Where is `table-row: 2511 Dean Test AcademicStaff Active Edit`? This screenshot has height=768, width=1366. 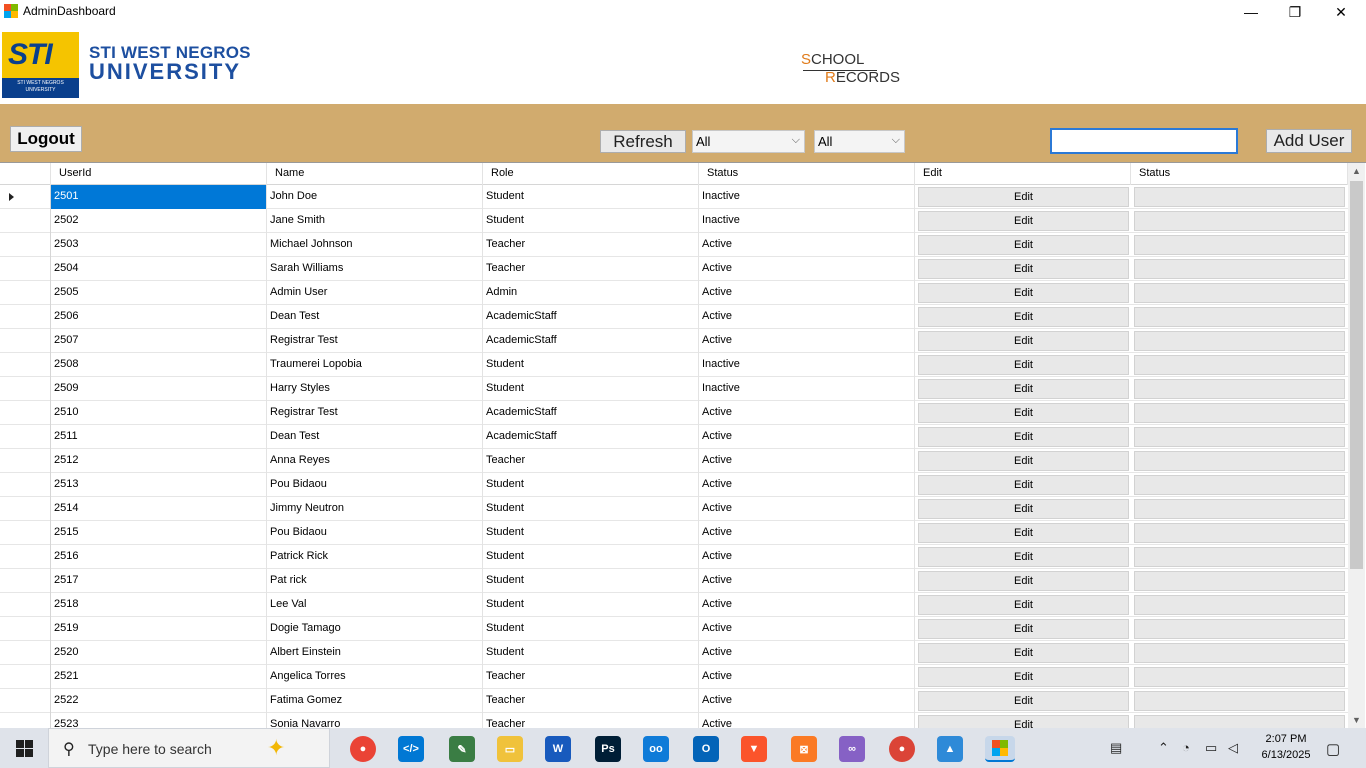
table-row: 2511 Dean Test AcademicStaff Active Edit is located at coordinates (674, 437).